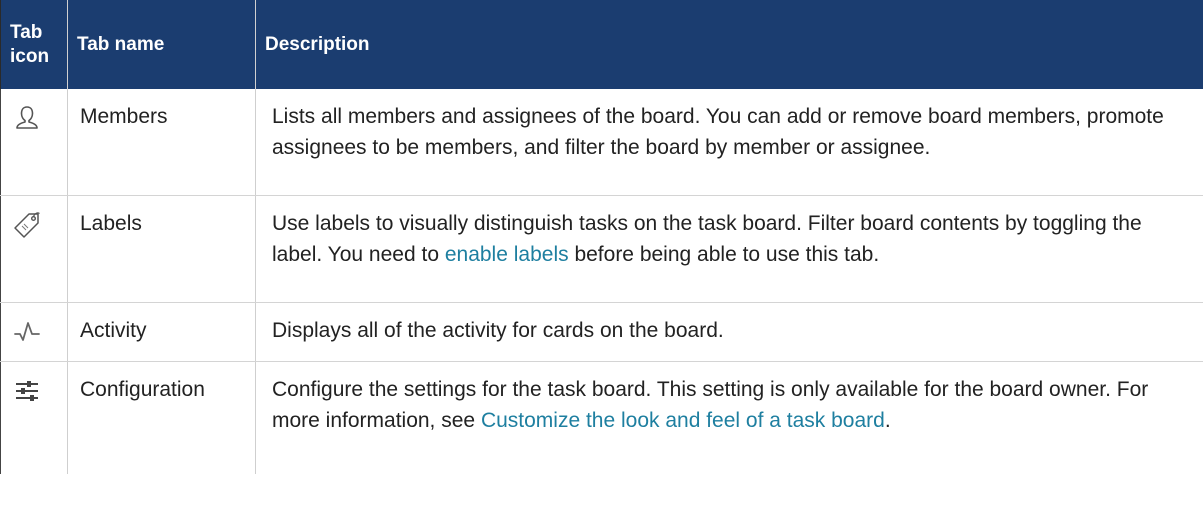 The width and height of the screenshot is (1203, 507). Describe the element at coordinates (27, 331) in the screenshot. I see `activity-icon` at that location.